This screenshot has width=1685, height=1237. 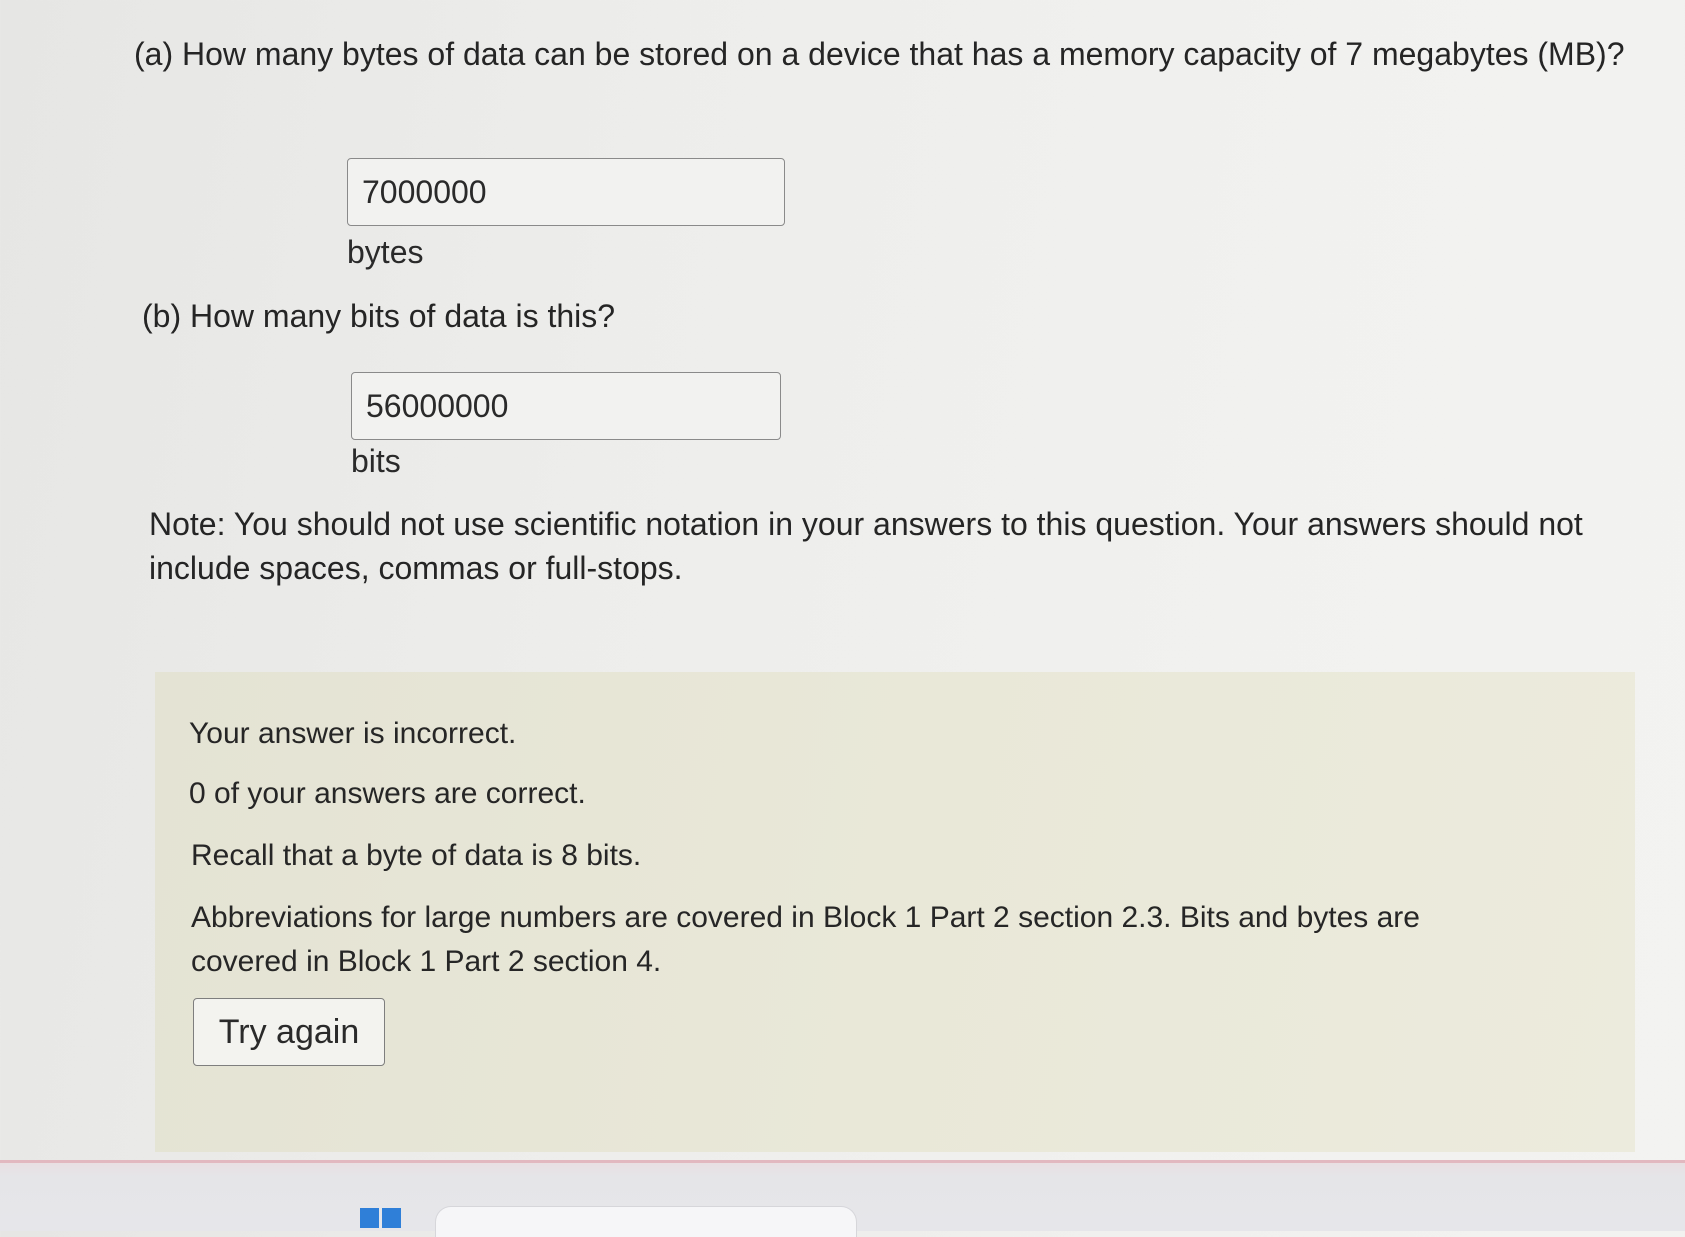 What do you see at coordinates (376, 461) in the screenshot?
I see `bits-unit-label: bits` at bounding box center [376, 461].